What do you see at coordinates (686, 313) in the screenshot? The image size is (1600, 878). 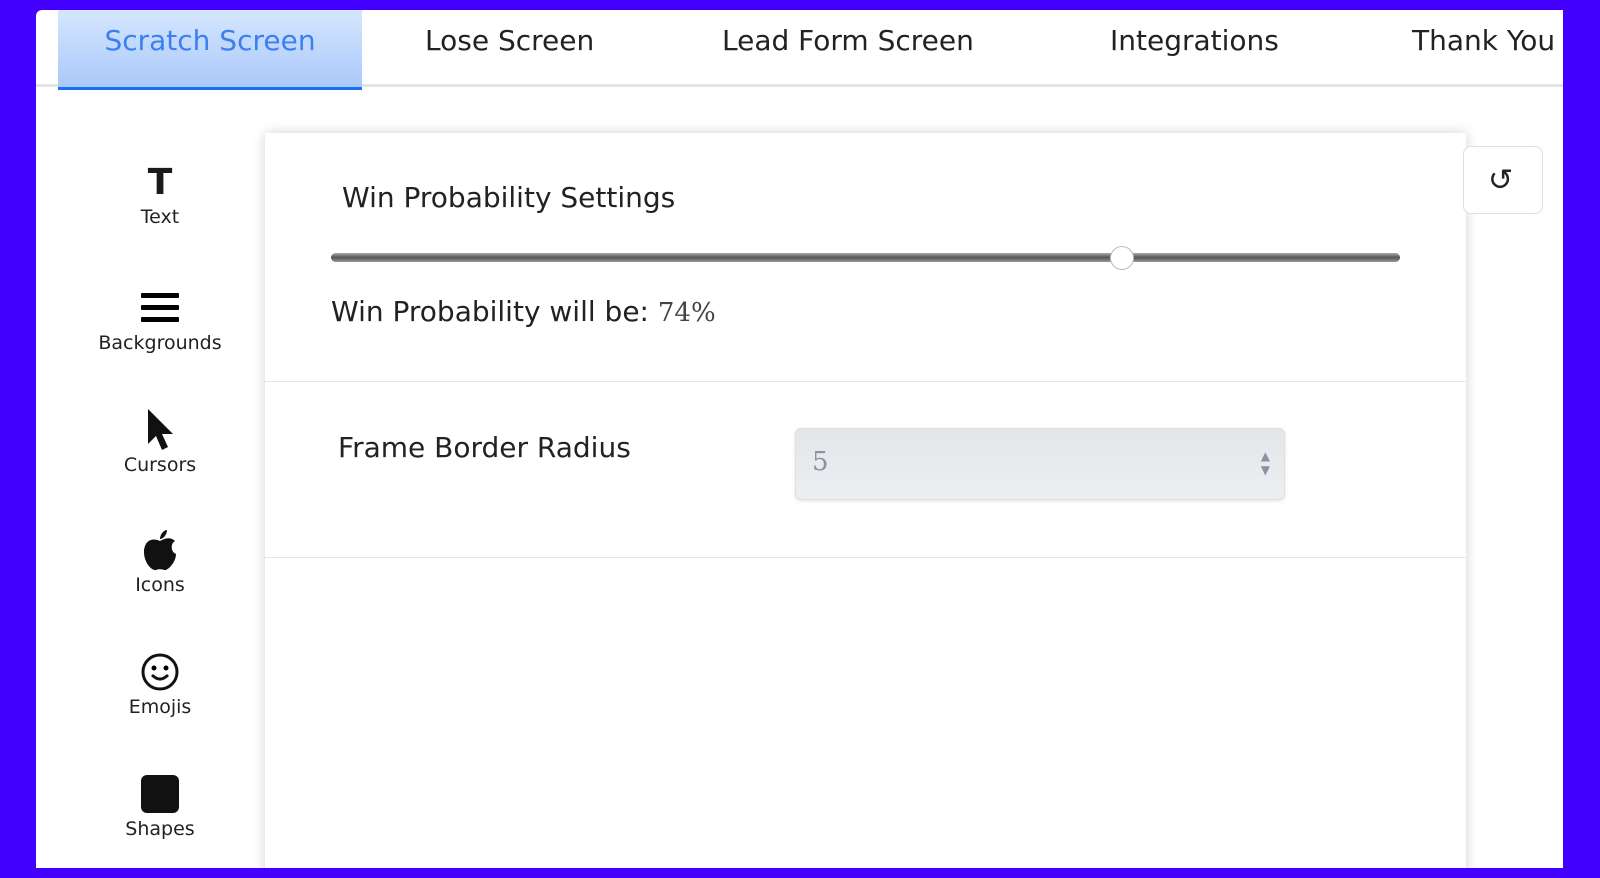 I see `probability-value: 74%` at bounding box center [686, 313].